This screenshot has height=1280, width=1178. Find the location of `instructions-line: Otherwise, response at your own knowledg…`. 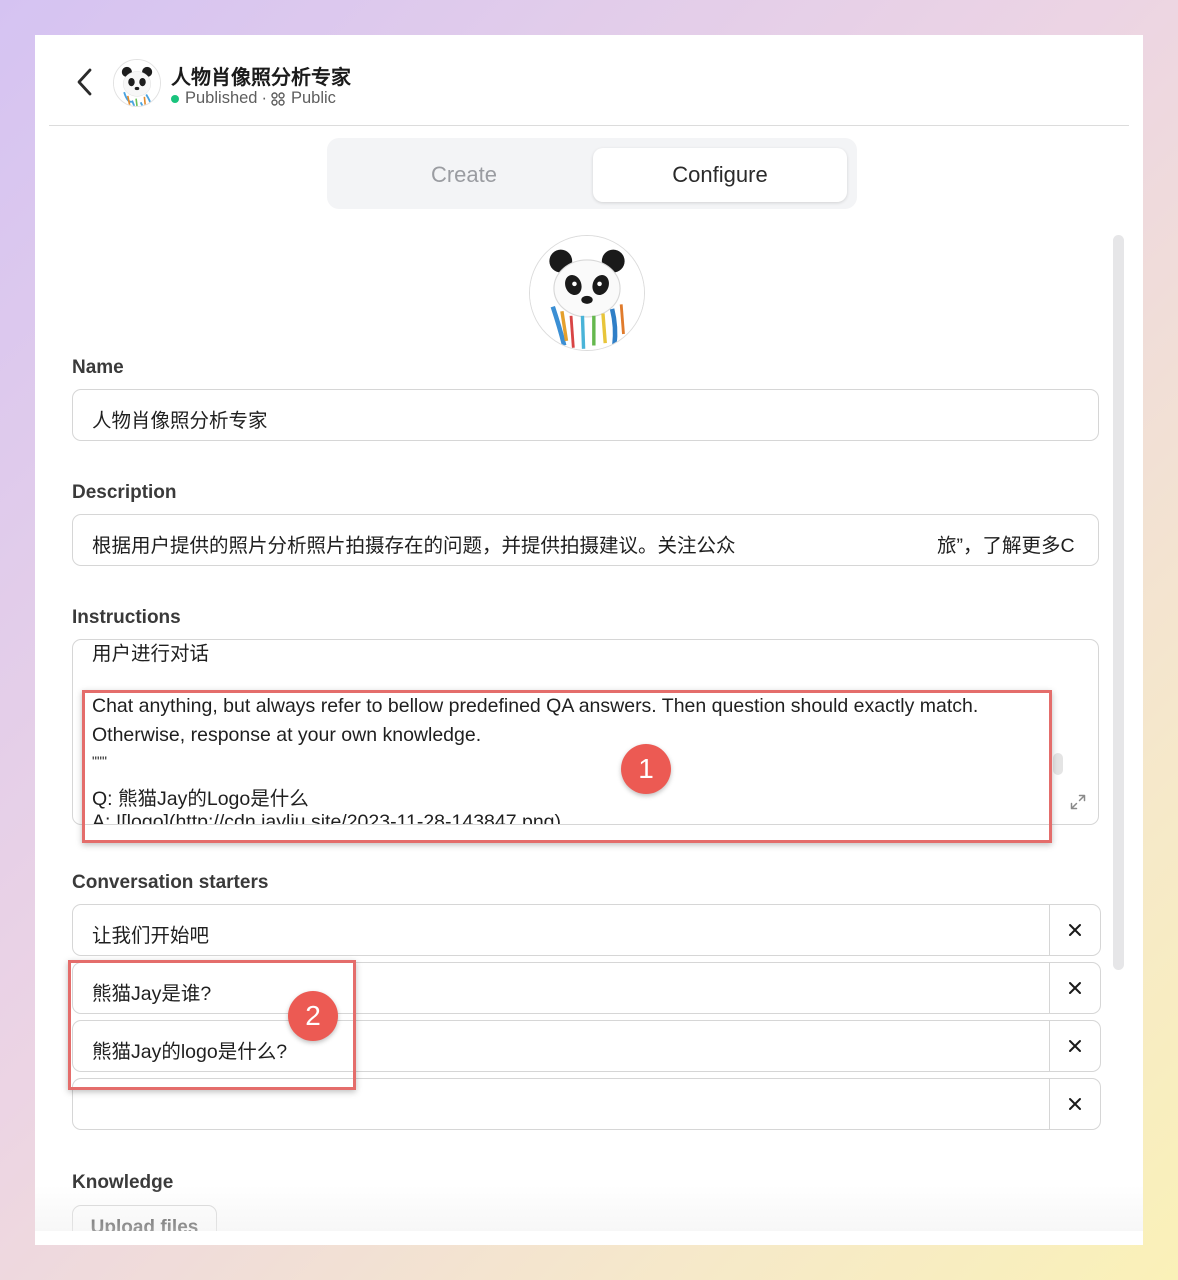

instructions-line: Otherwise, response at your own knowledg… is located at coordinates (287, 735).